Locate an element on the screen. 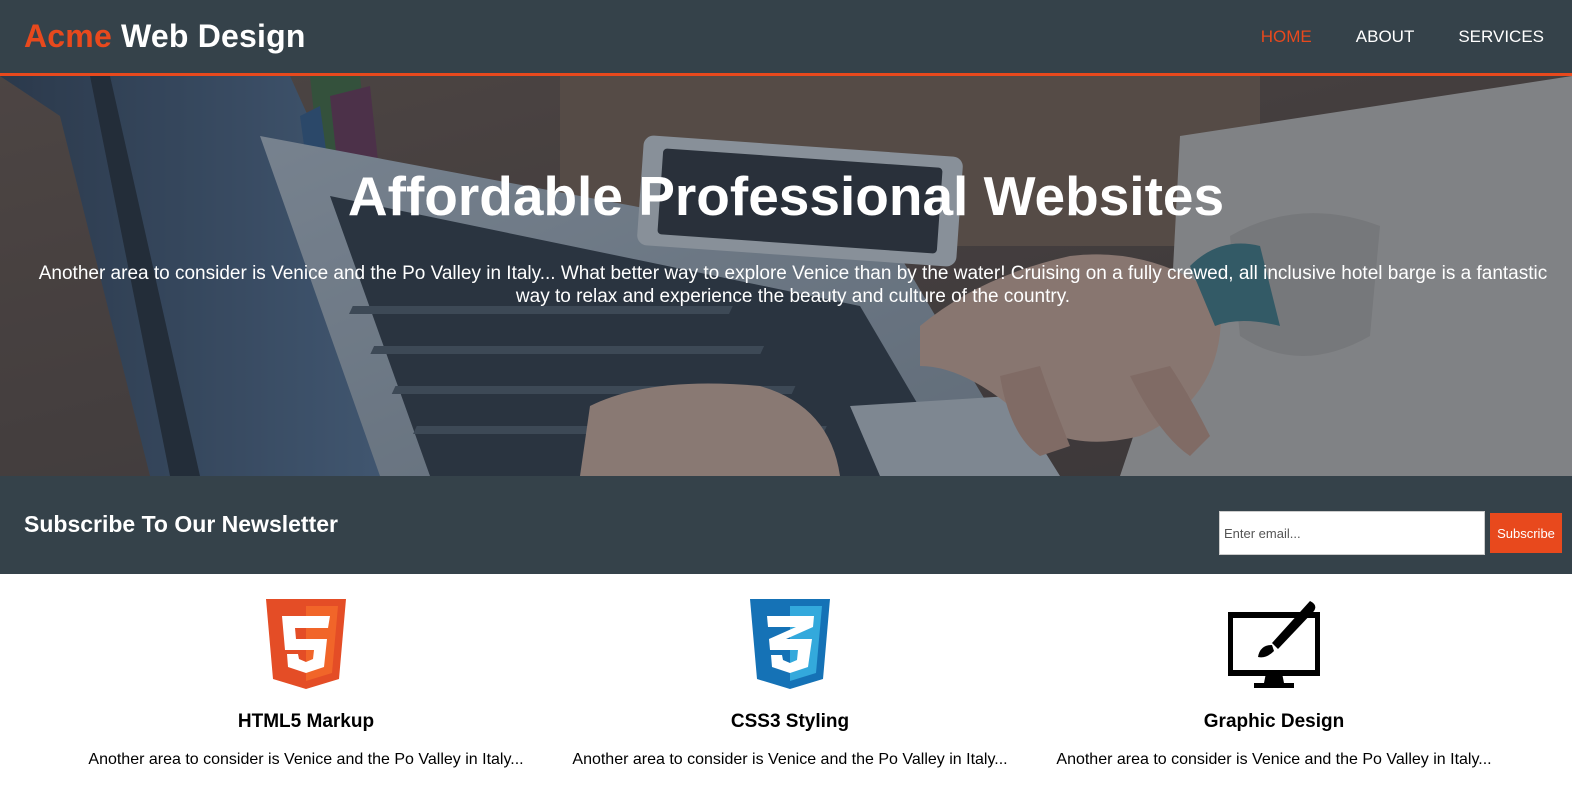 The image size is (1572, 791). nav-link-home: HOME is located at coordinates (1286, 37).